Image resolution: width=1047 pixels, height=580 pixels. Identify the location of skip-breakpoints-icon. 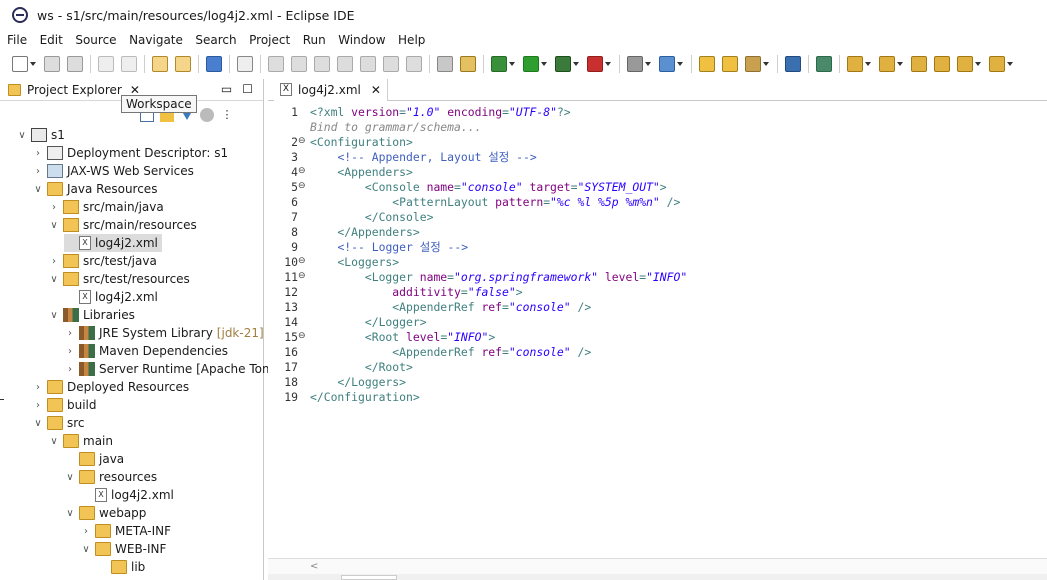
(245, 64).